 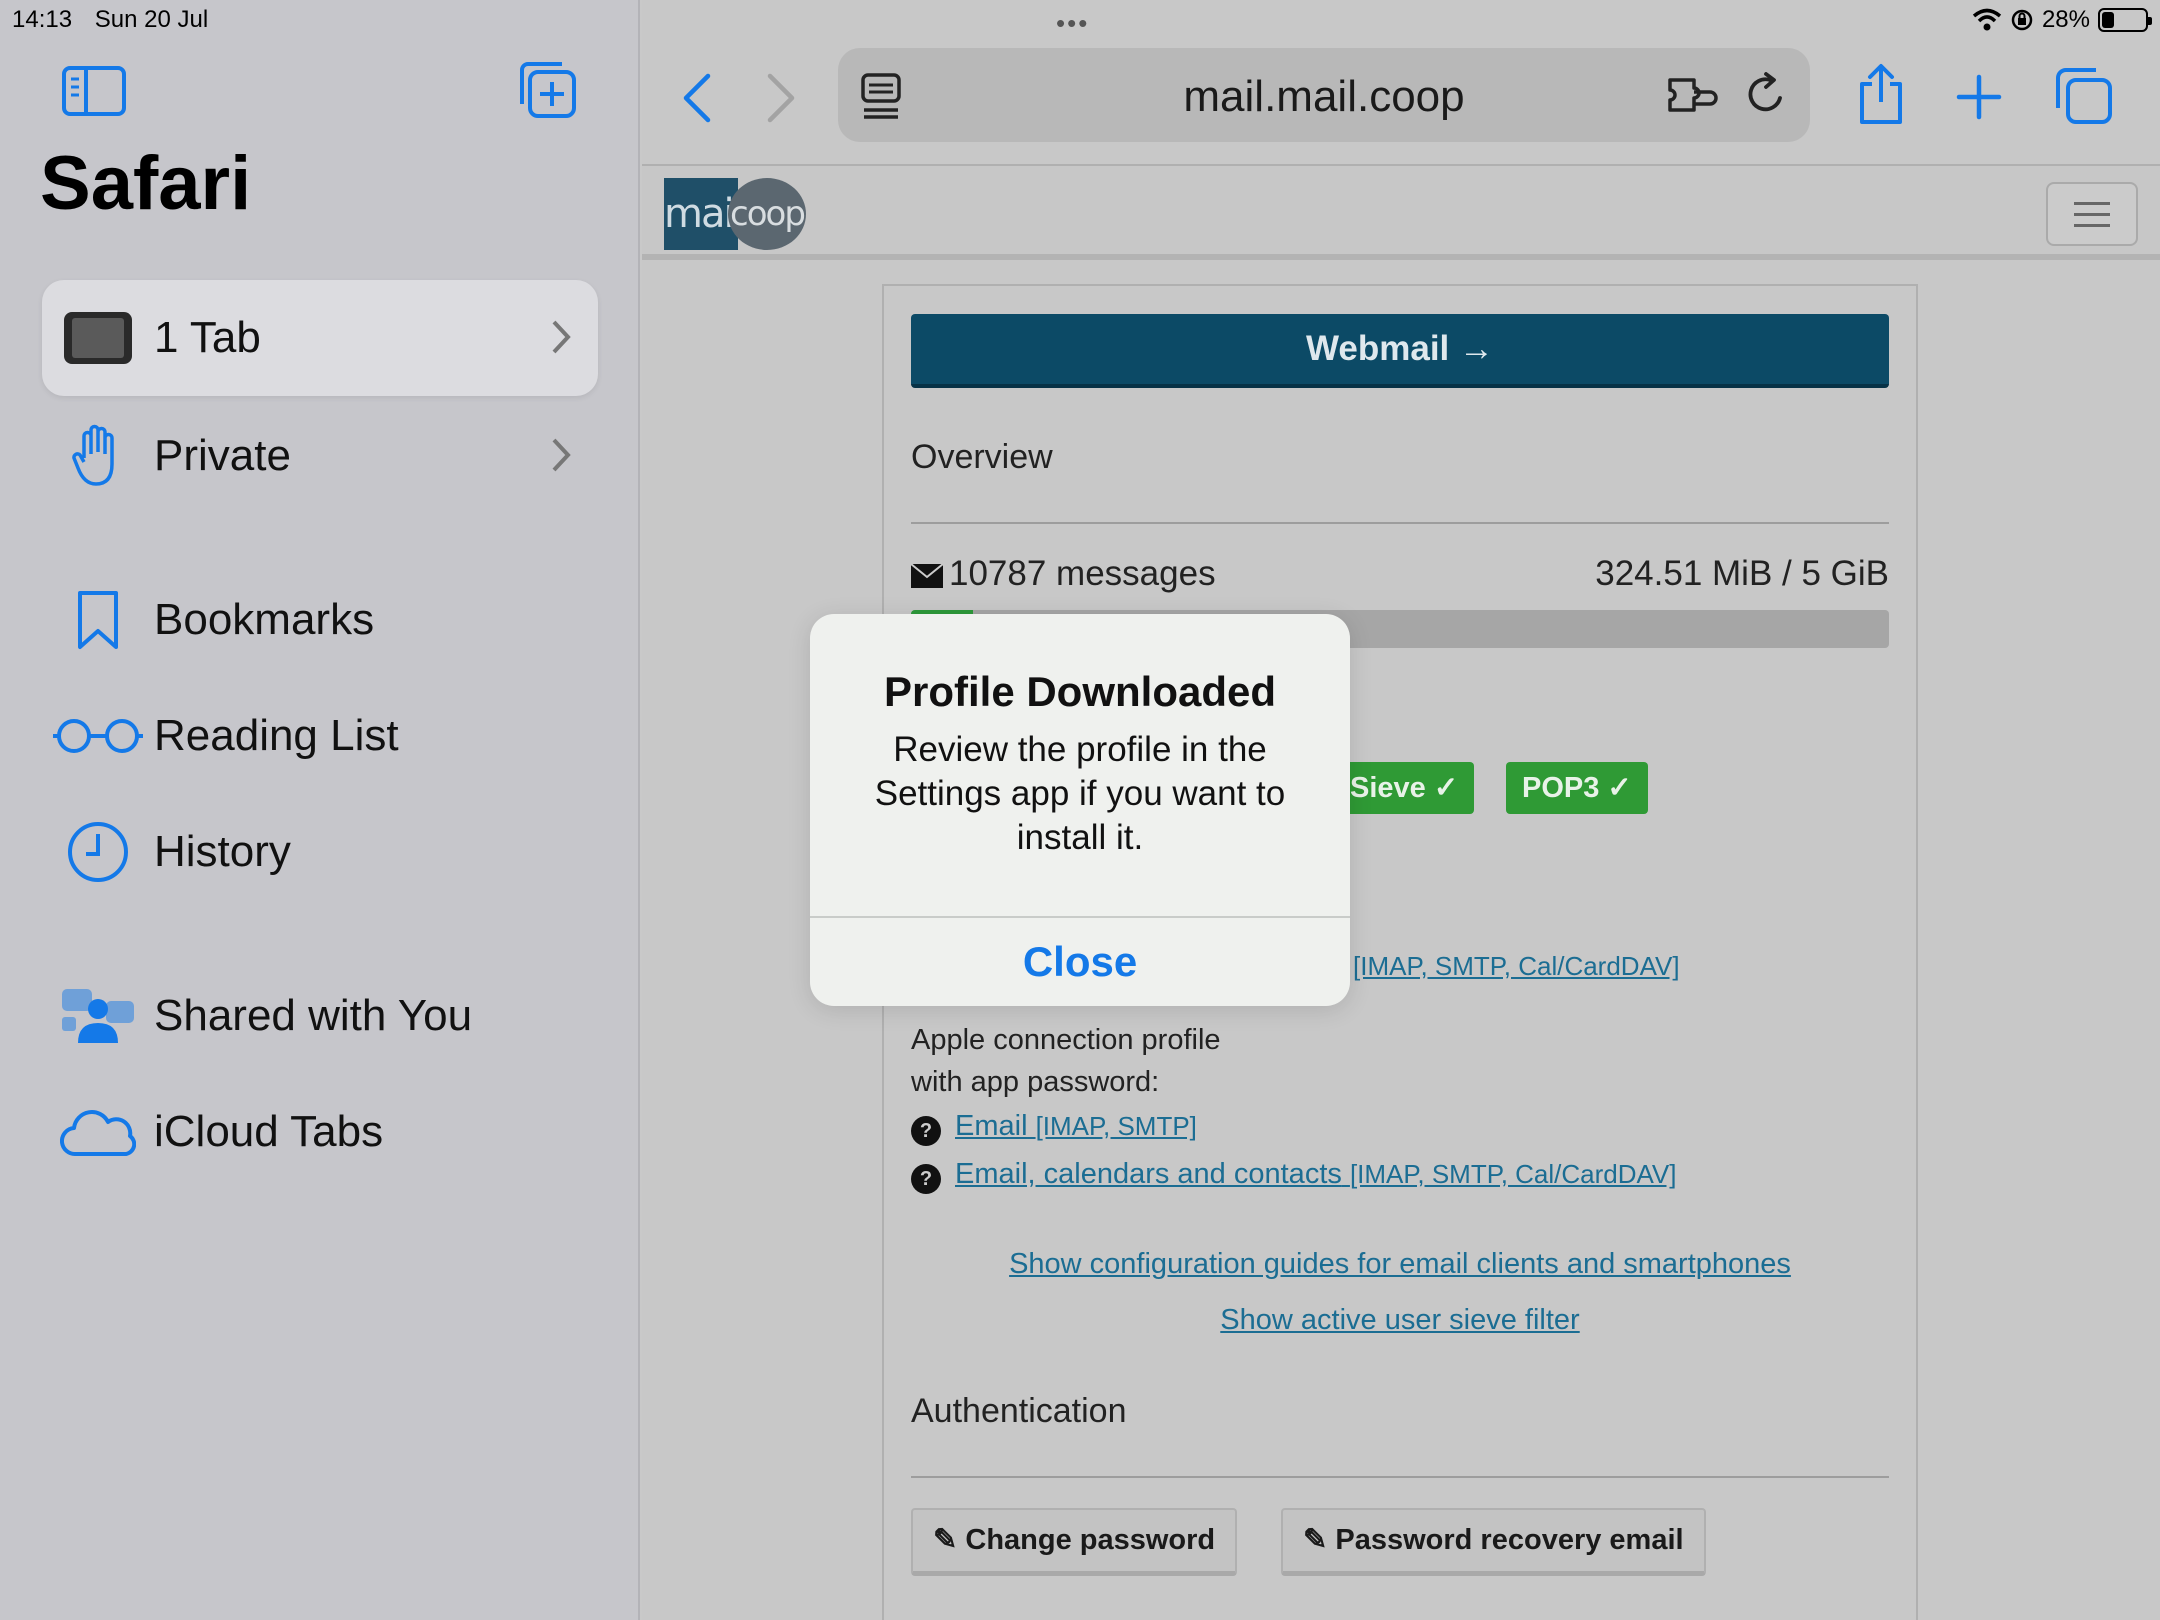 What do you see at coordinates (1066, 1040) in the screenshot?
I see `apple-profile-label-1: Apple connection profile` at bounding box center [1066, 1040].